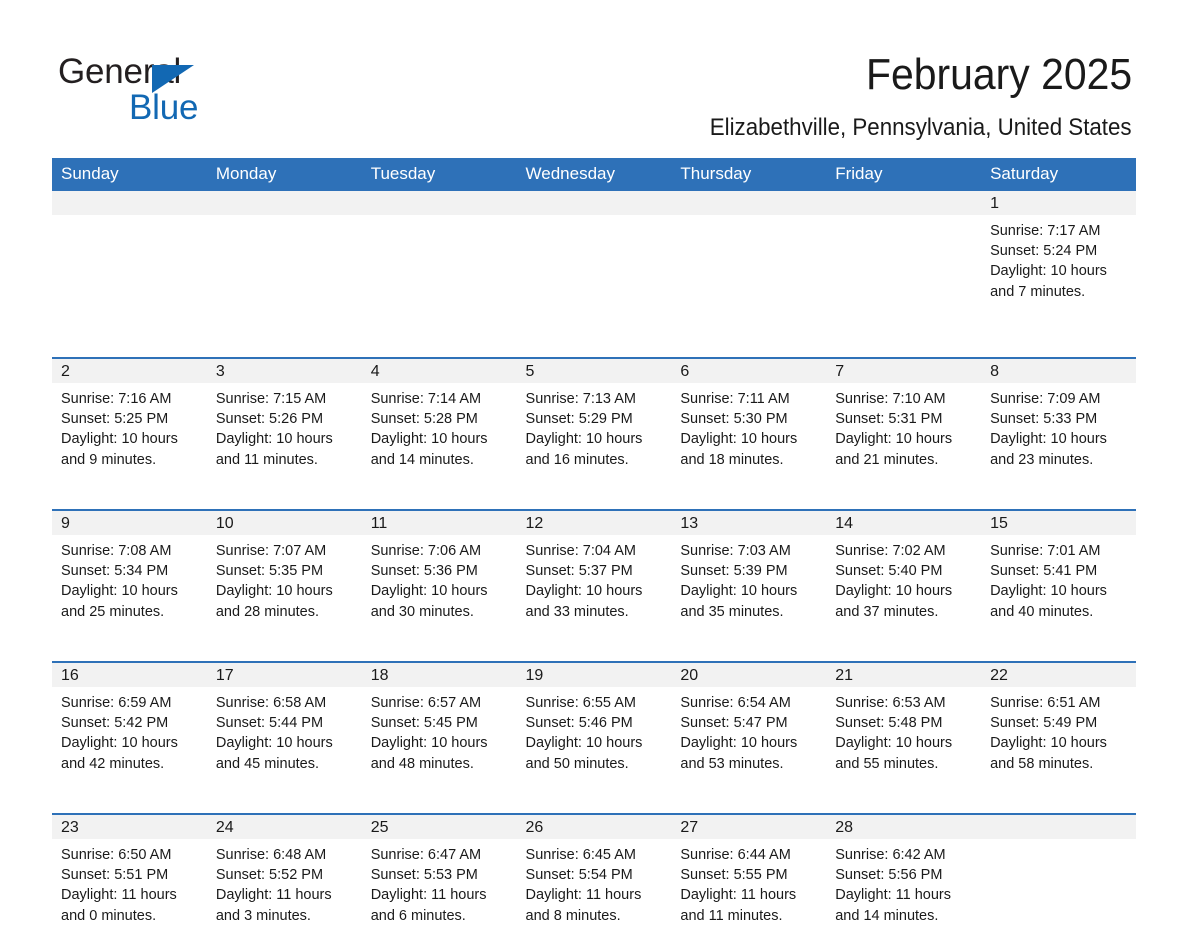  Describe the element at coordinates (749, 174) in the screenshot. I see `weekday-header-thursday: Thursday` at that location.